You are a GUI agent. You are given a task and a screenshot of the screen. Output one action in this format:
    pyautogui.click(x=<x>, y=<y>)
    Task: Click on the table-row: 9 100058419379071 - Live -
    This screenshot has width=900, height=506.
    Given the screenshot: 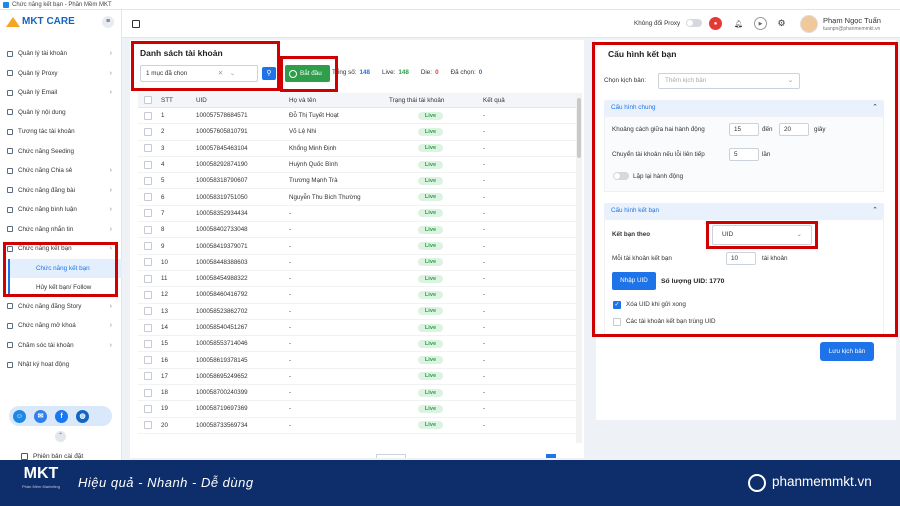 What is the action you would take?
    pyautogui.click(x=357, y=246)
    